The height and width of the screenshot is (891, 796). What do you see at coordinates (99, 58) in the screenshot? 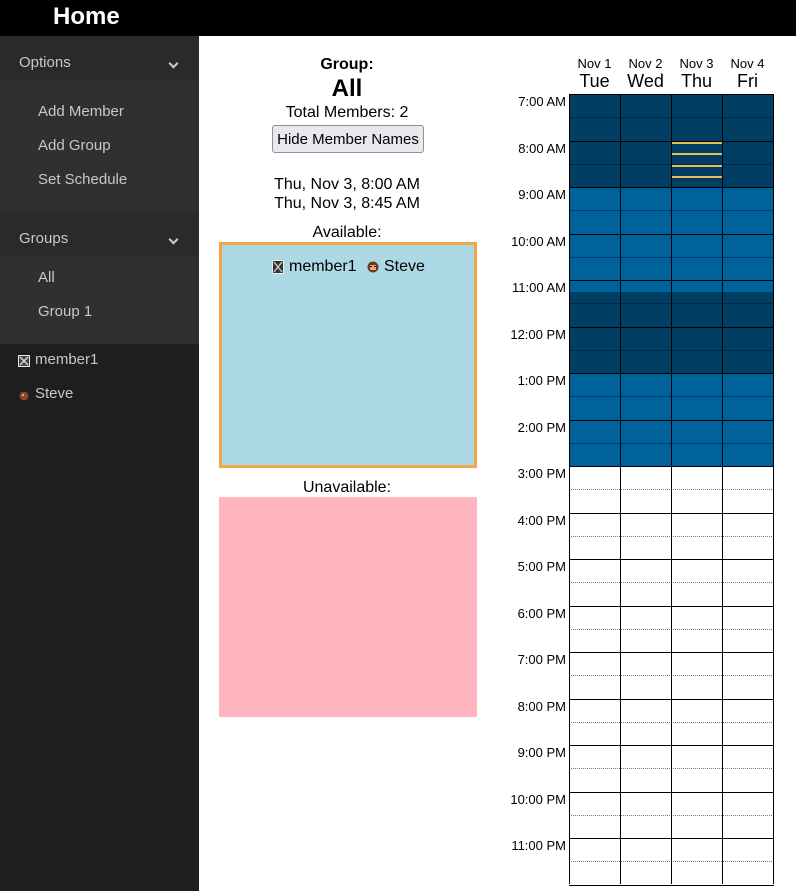
I see `options-section-header: Options` at bounding box center [99, 58].